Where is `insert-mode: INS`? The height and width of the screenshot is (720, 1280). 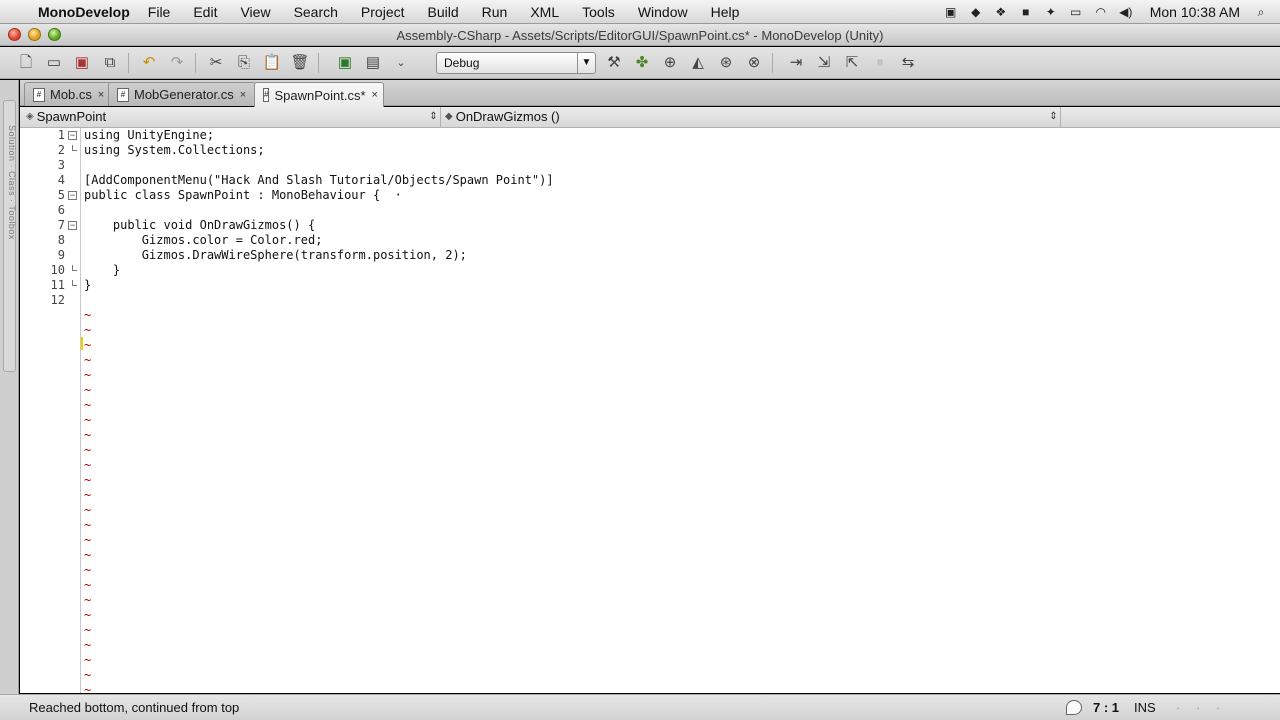
insert-mode: INS is located at coordinates (1145, 707).